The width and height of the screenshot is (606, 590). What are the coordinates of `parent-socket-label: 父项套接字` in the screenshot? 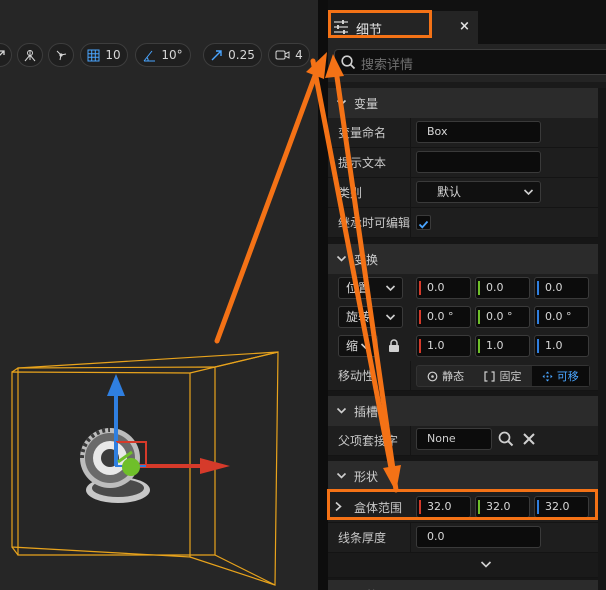 It's located at (368, 441).